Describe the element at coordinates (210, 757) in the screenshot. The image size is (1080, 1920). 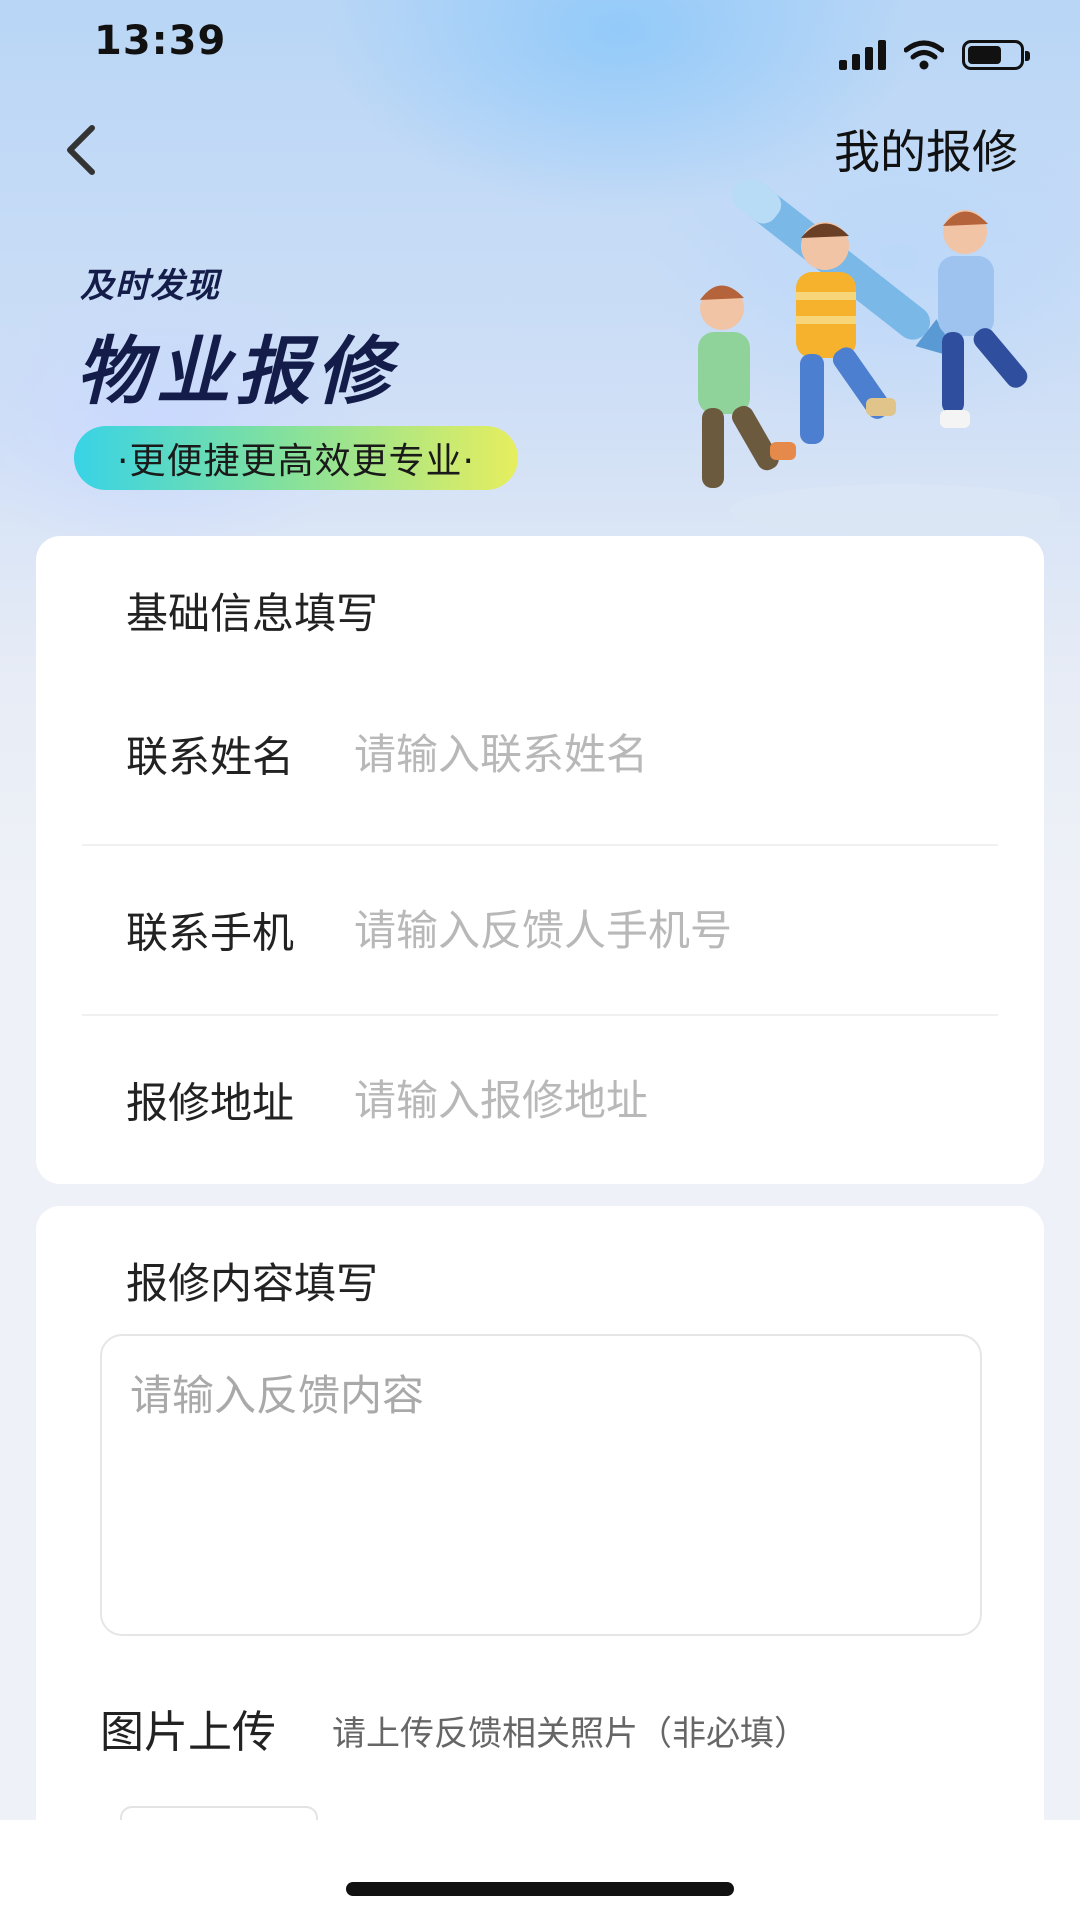
I see `field-label-contact-name: 联系姓名` at that location.